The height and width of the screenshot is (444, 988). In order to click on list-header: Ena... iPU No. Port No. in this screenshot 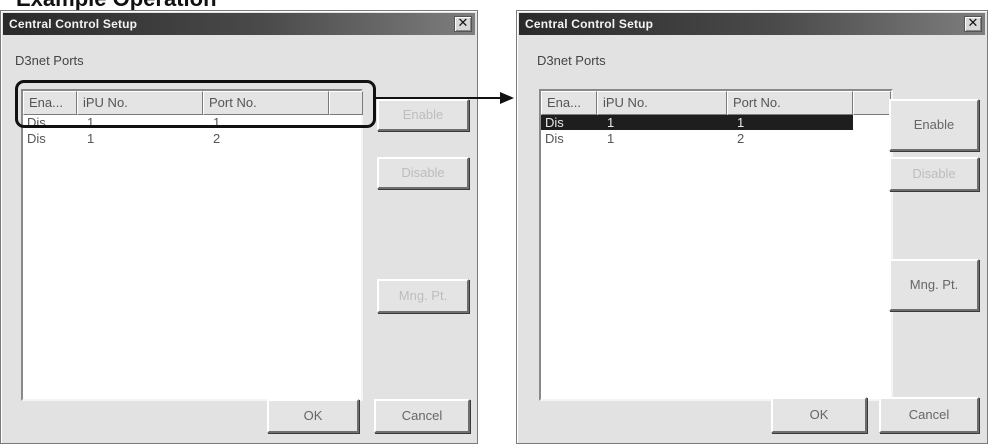, I will do `click(716, 103)`.